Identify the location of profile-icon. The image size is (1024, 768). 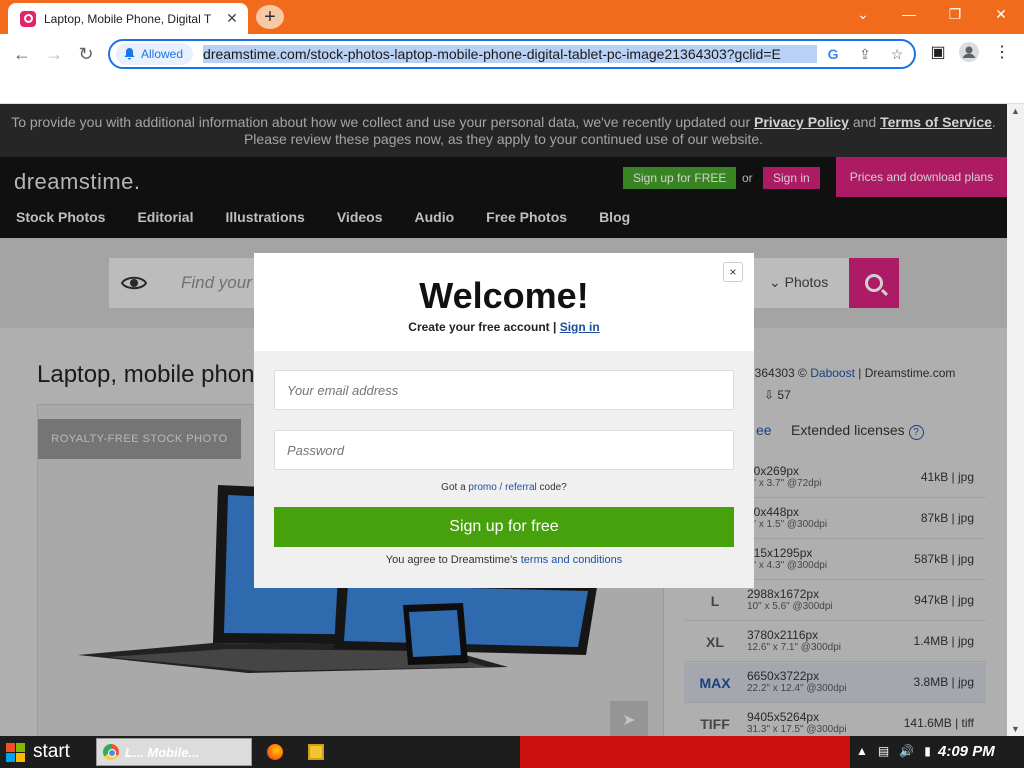
(969, 54).